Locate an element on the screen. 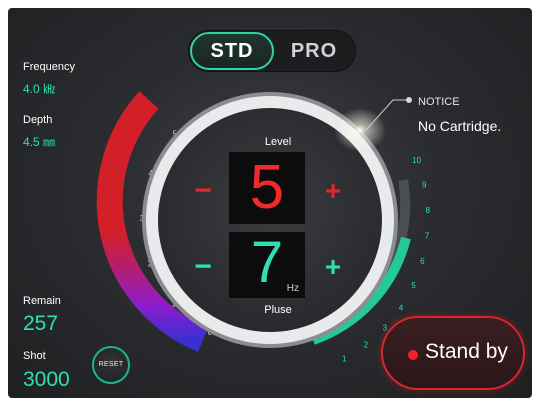  pulse-label: Pluse is located at coordinates (278, 310).